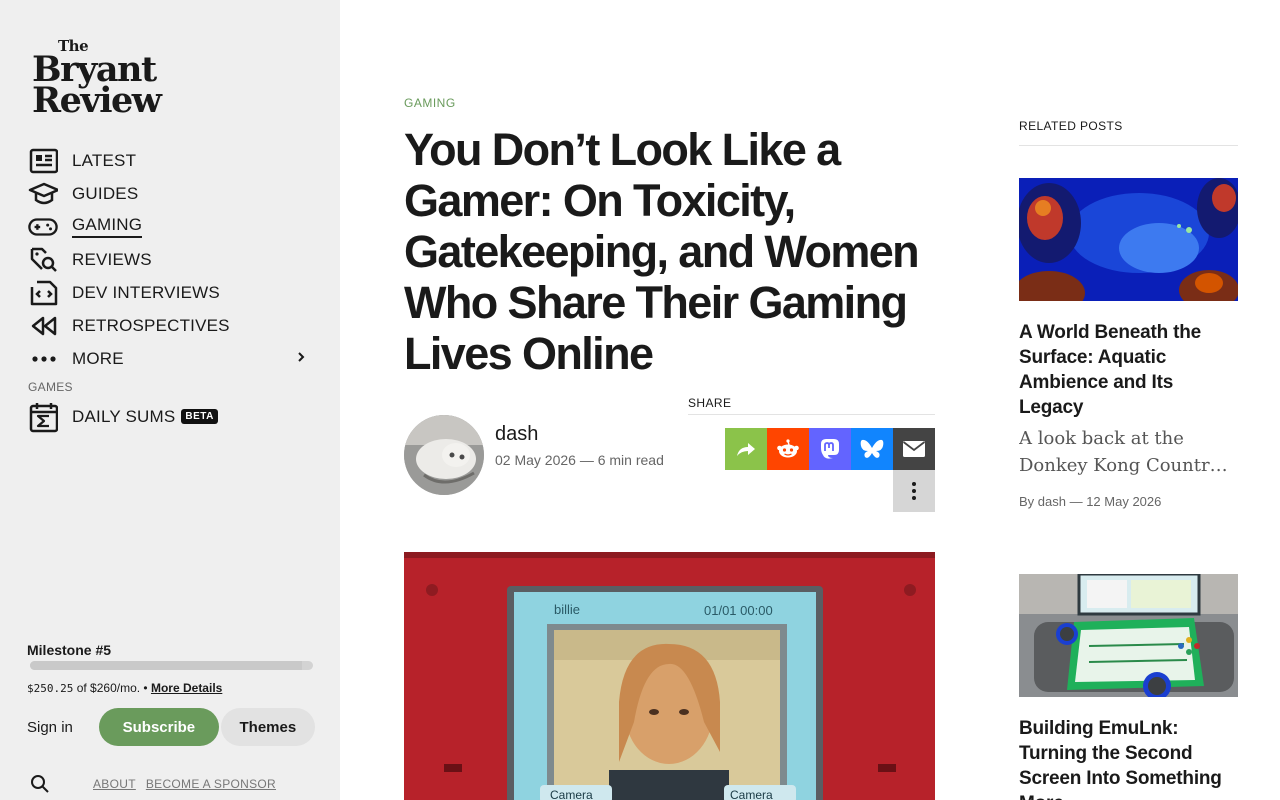  Describe the element at coordinates (579, 460) in the screenshot. I see `article-meta: 02 May 2026 — 6 min read` at that location.